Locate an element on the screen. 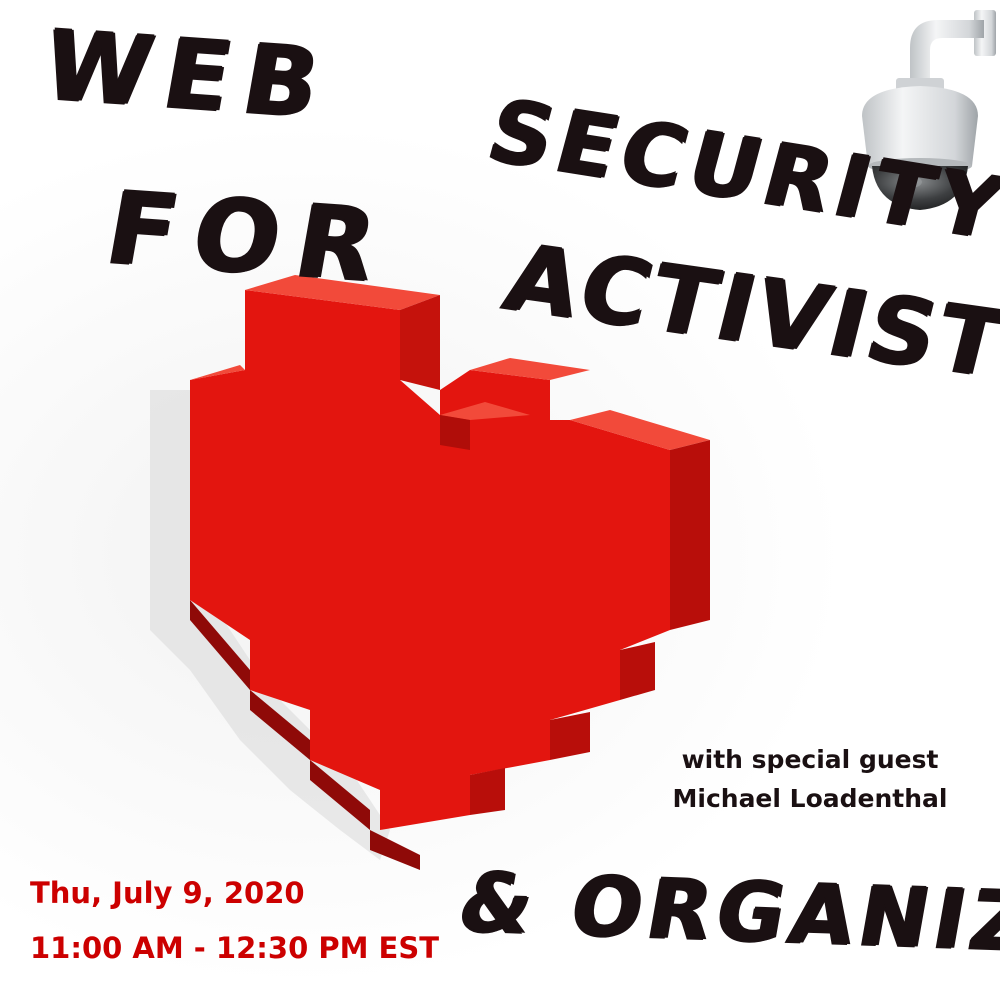 The height and width of the screenshot is (1008, 1000). event-date: Thu, July 9, 2020 is located at coordinates (167, 893).